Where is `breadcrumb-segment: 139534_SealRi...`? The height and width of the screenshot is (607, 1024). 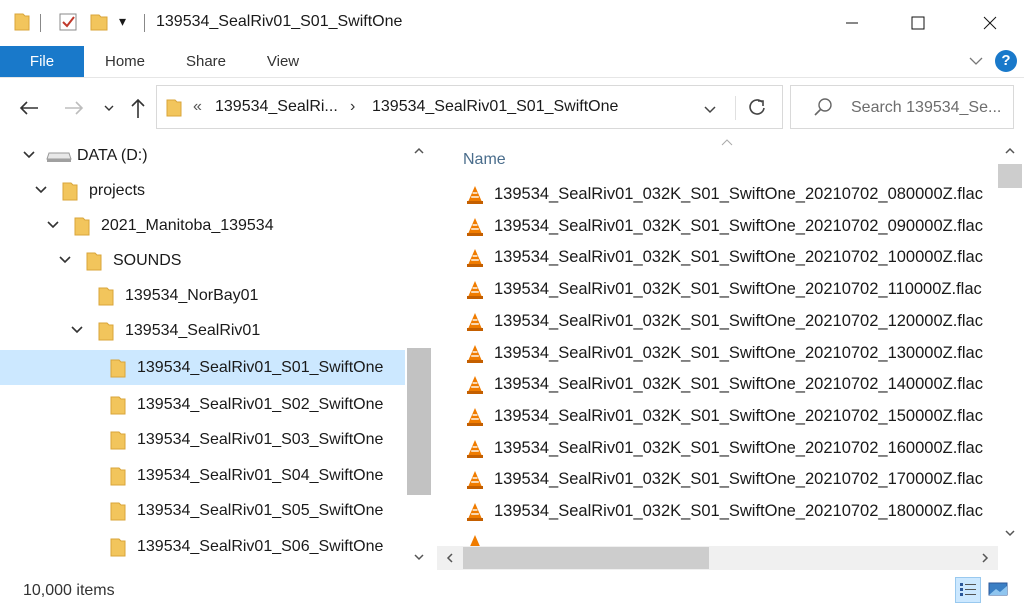
breadcrumb-segment: 139534_SealRi... is located at coordinates (276, 107).